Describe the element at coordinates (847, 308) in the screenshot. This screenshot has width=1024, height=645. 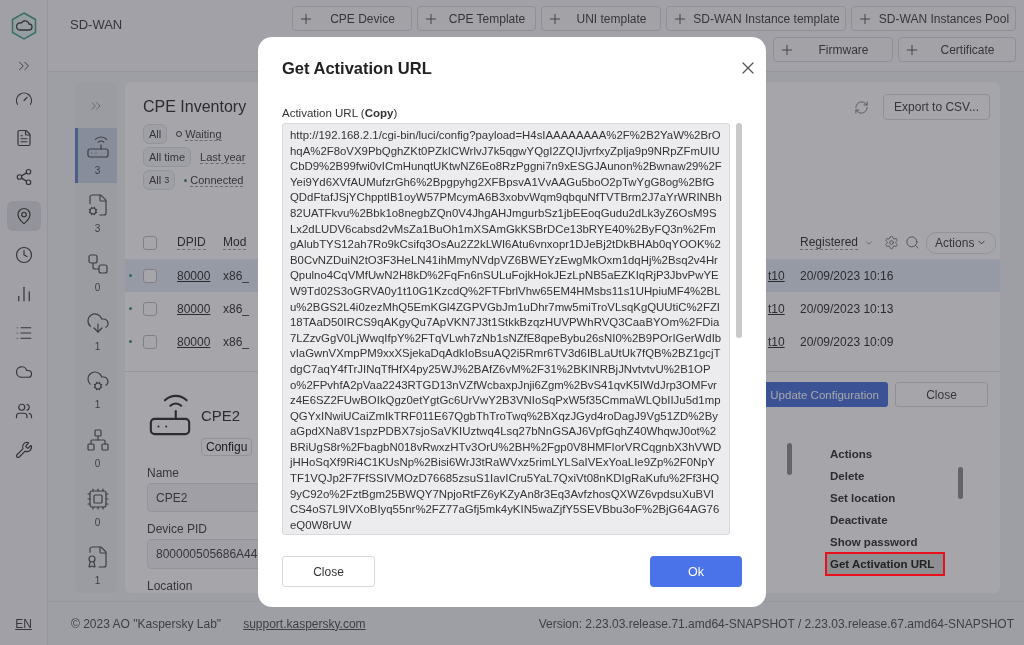
I see `table-cell: 20/09/2023 10:13` at that location.